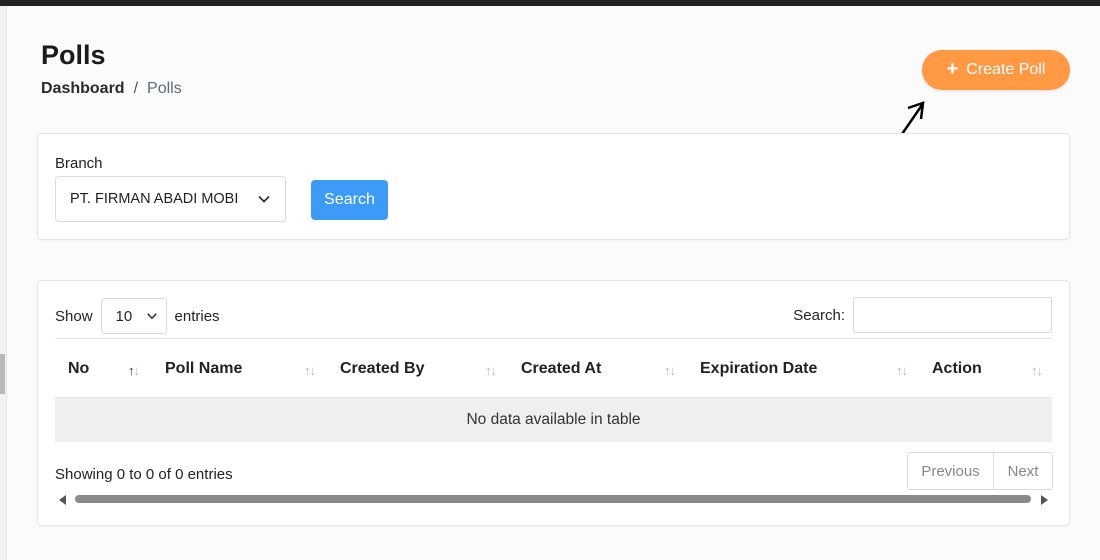  I want to click on create-poll-button: + Create Poll, so click(996, 70).